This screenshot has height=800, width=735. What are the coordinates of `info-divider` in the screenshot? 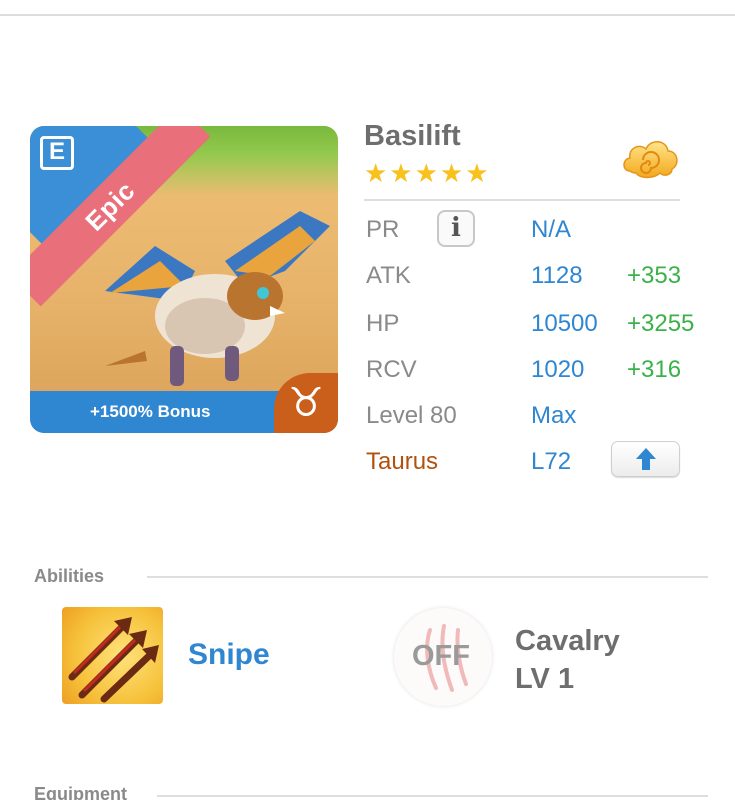 It's located at (522, 200).